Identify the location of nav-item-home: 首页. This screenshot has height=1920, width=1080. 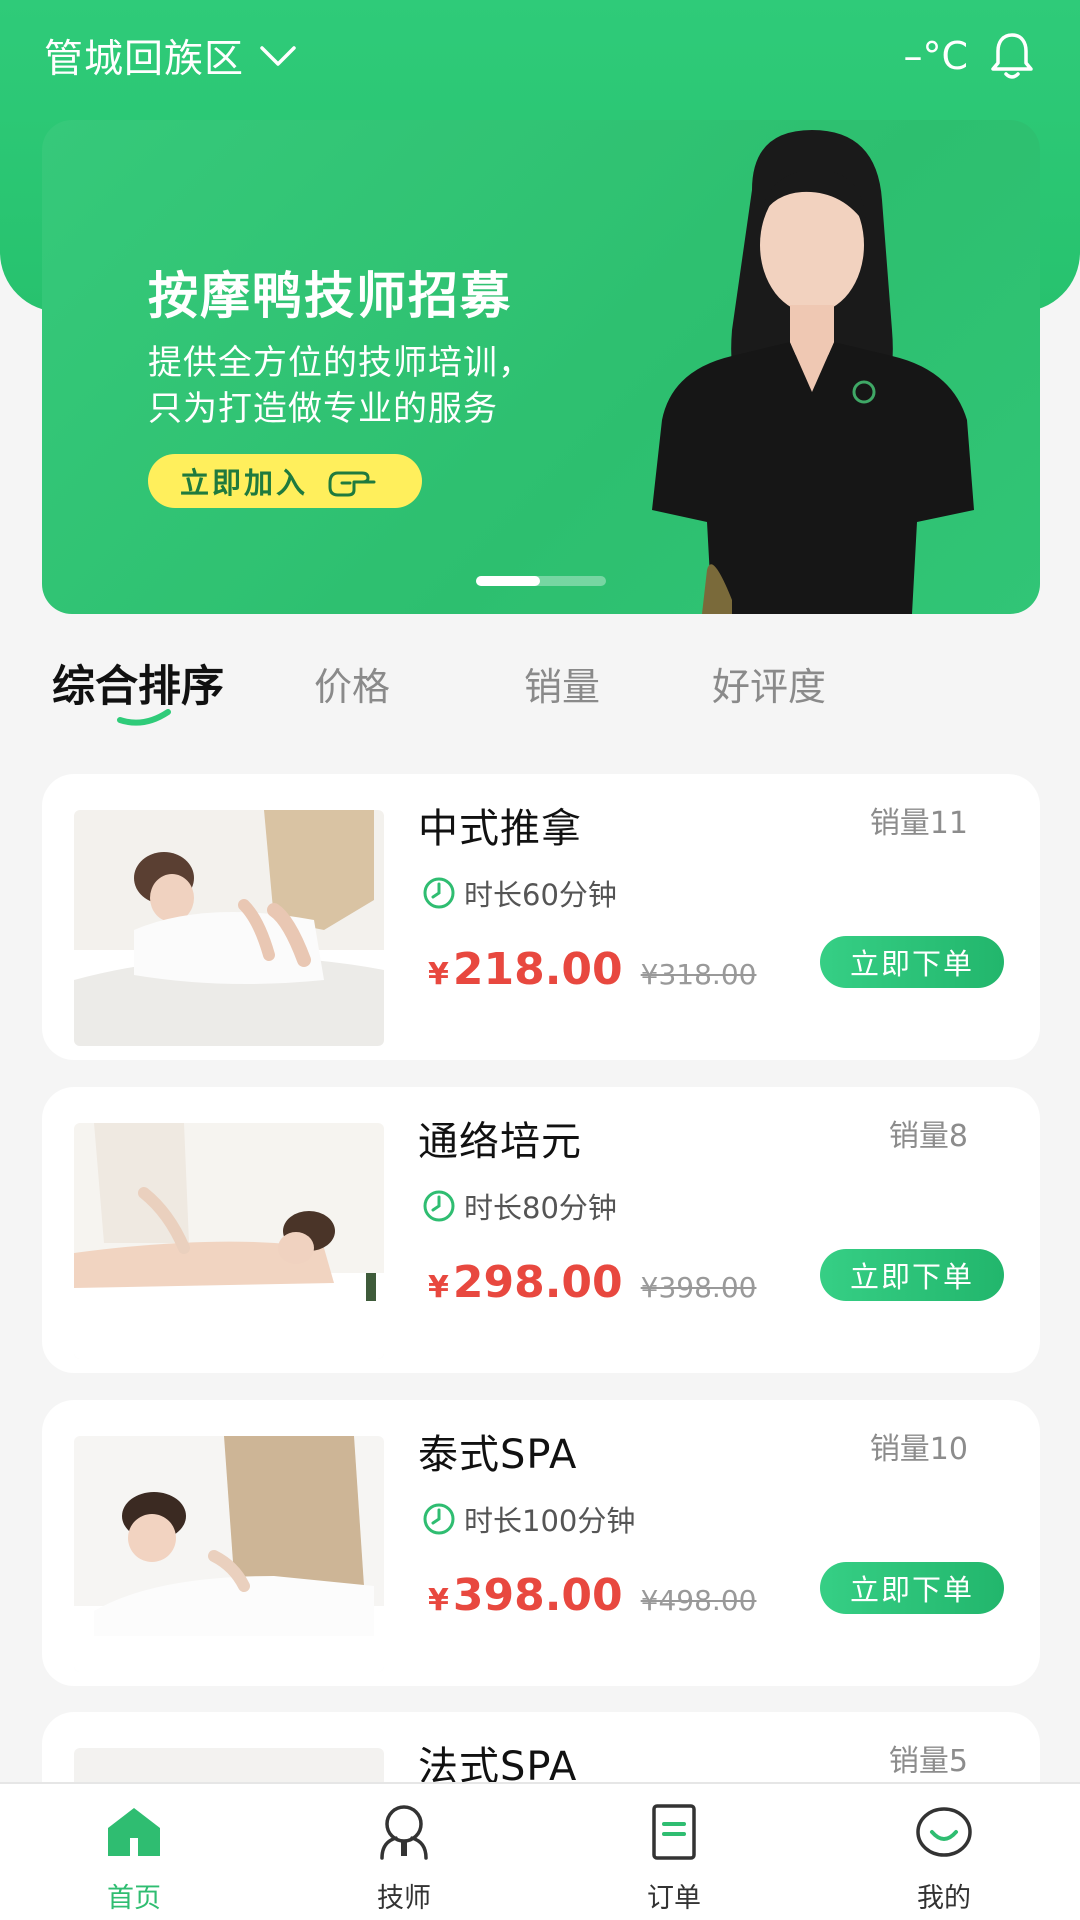
(134, 1852).